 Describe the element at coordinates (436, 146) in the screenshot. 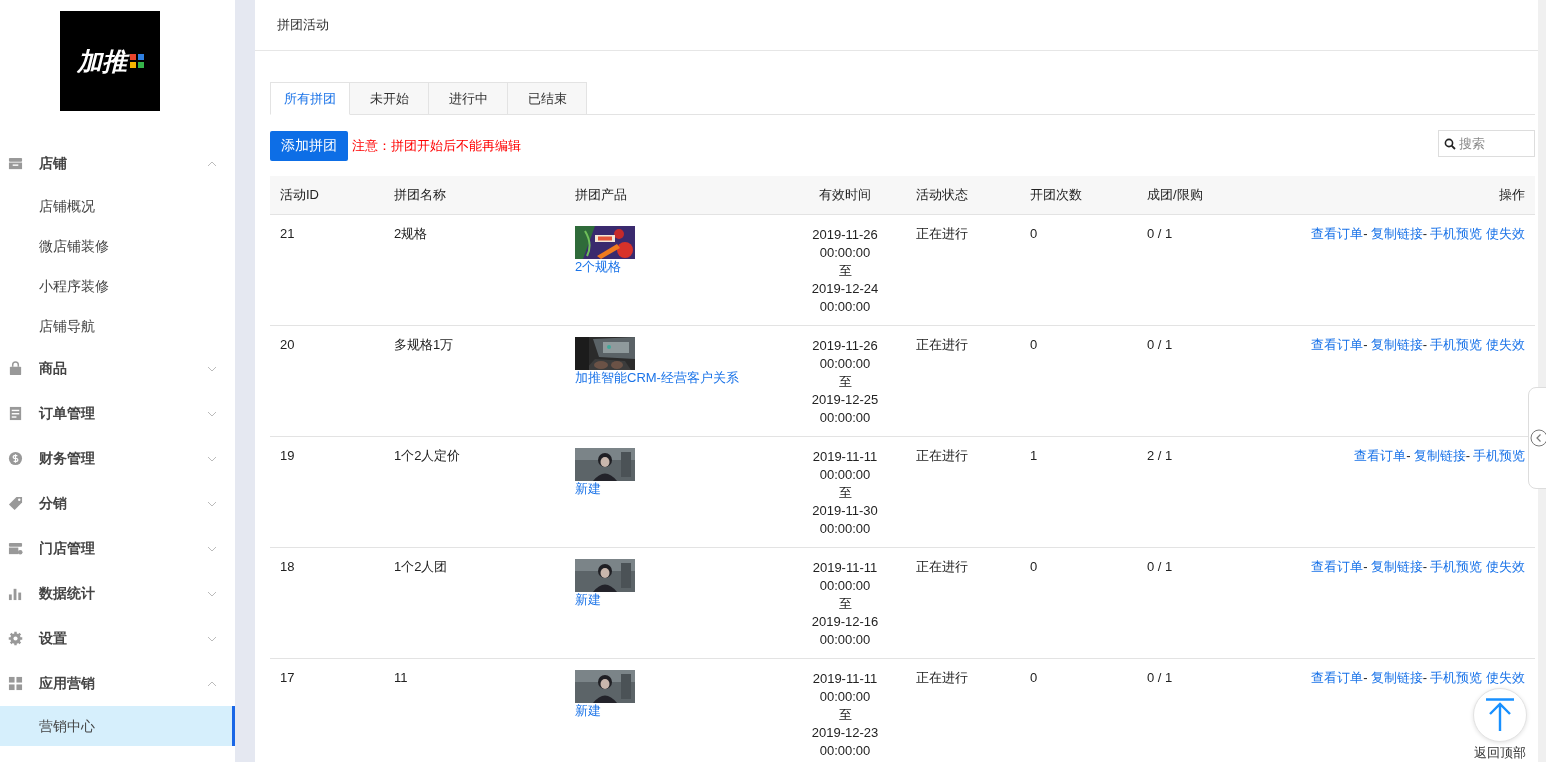

I see `notice-text: 注意：拼团开始后不能再编辑` at that location.